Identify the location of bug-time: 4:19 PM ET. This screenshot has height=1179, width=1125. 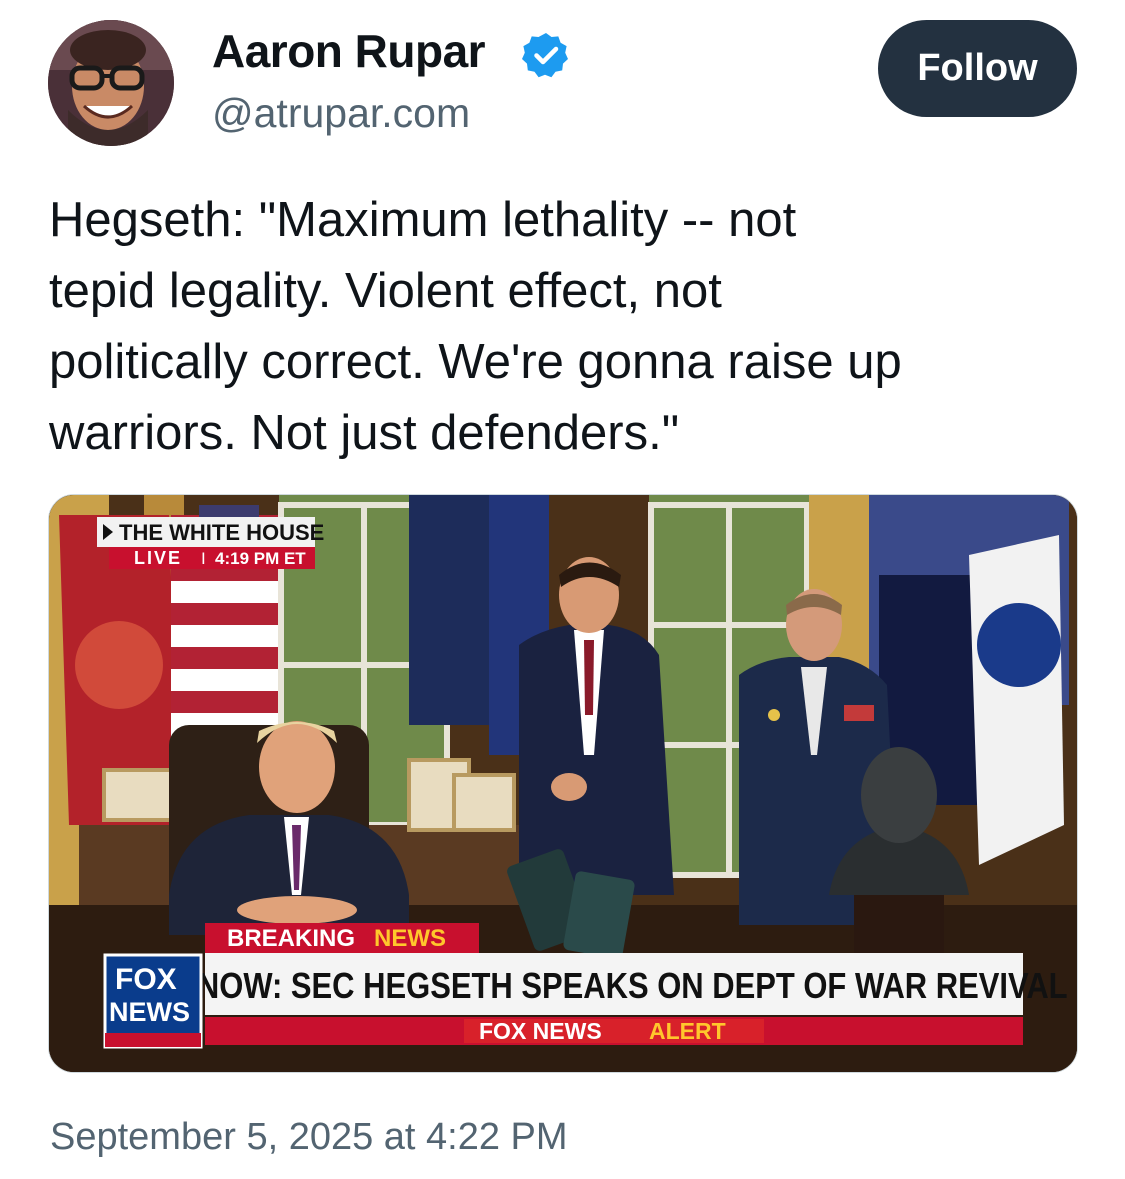
(260, 558).